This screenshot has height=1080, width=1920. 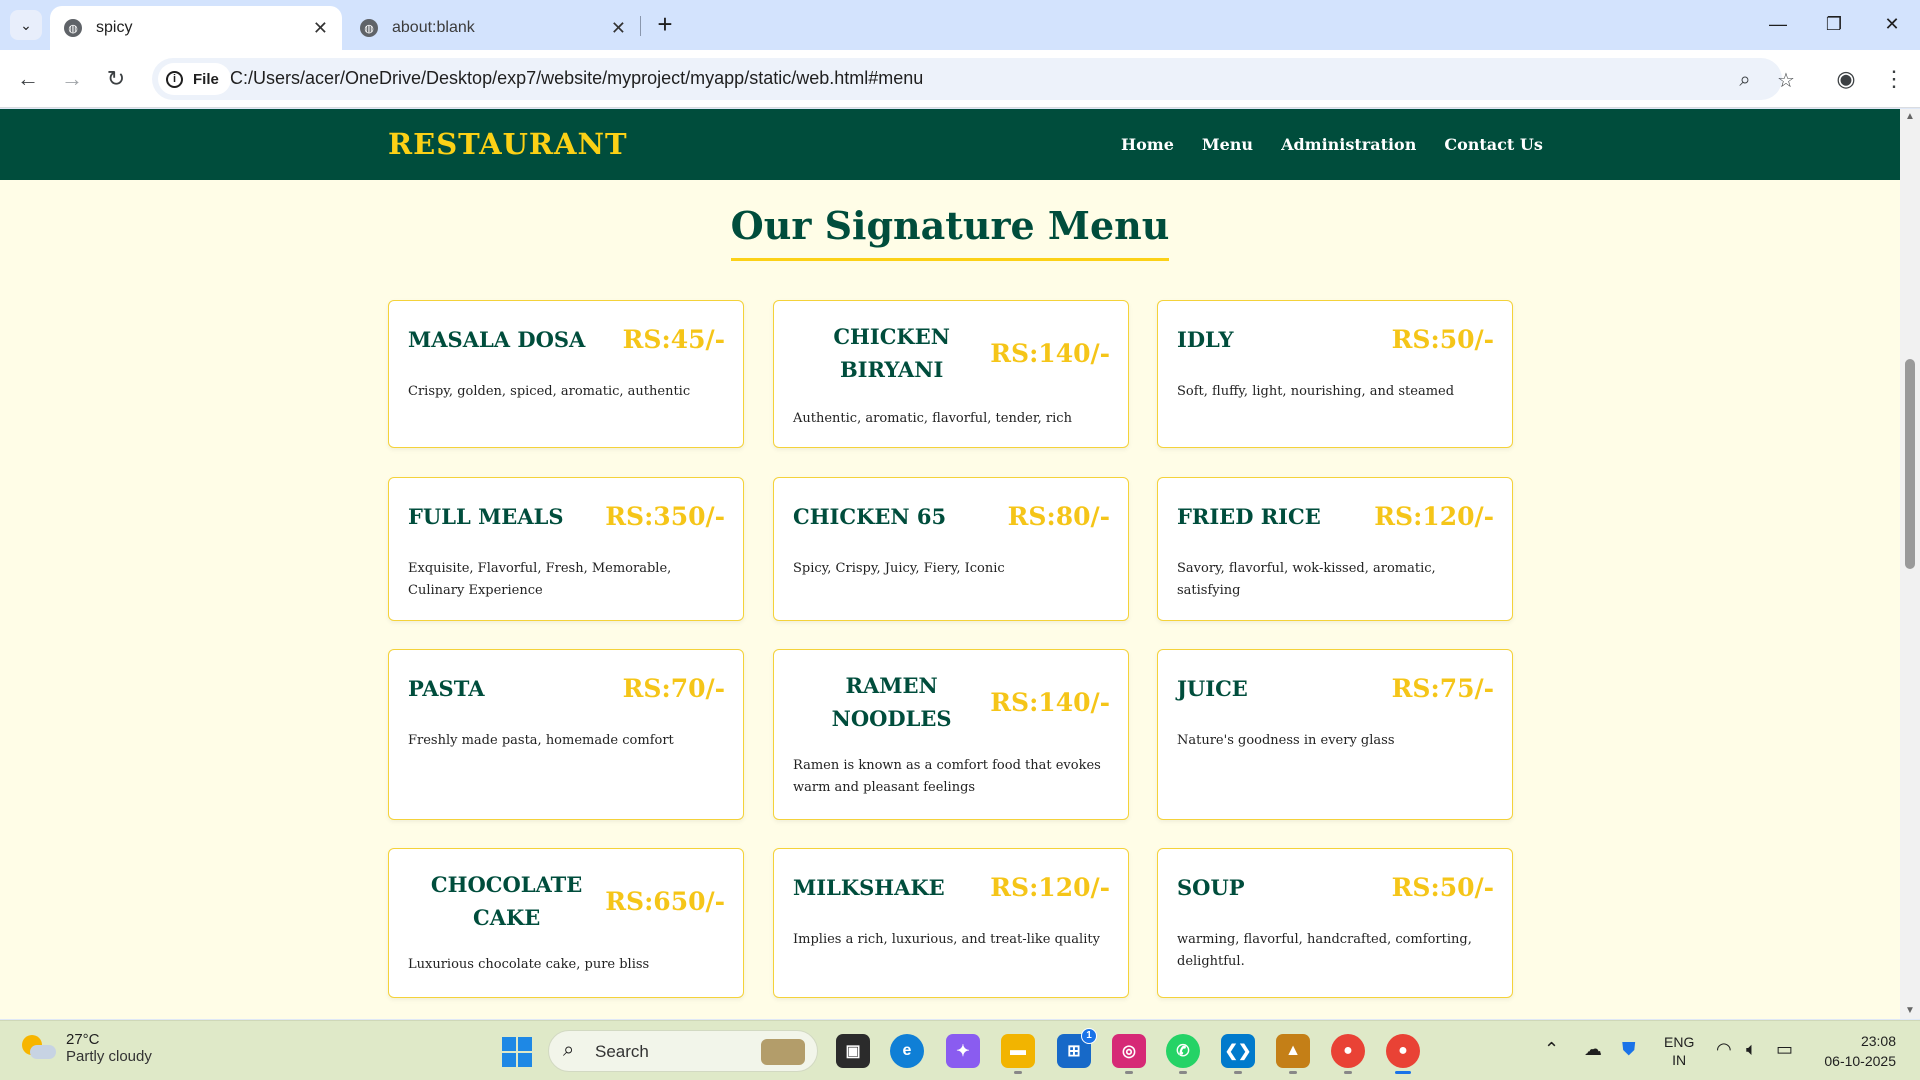 What do you see at coordinates (1724, 1049) in the screenshot?
I see `wifi-icon: ◠` at bounding box center [1724, 1049].